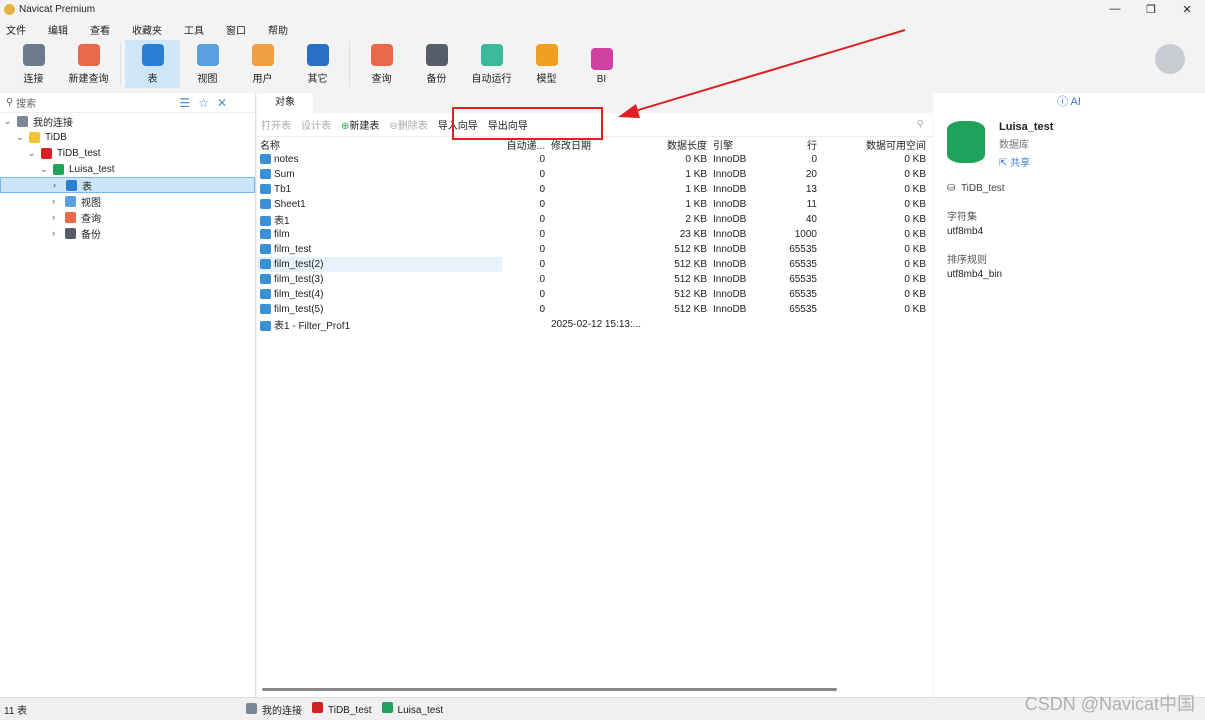 The width and height of the screenshot is (1205, 720). What do you see at coordinates (795, 144) in the screenshot?
I see `column-header: 行` at bounding box center [795, 144].